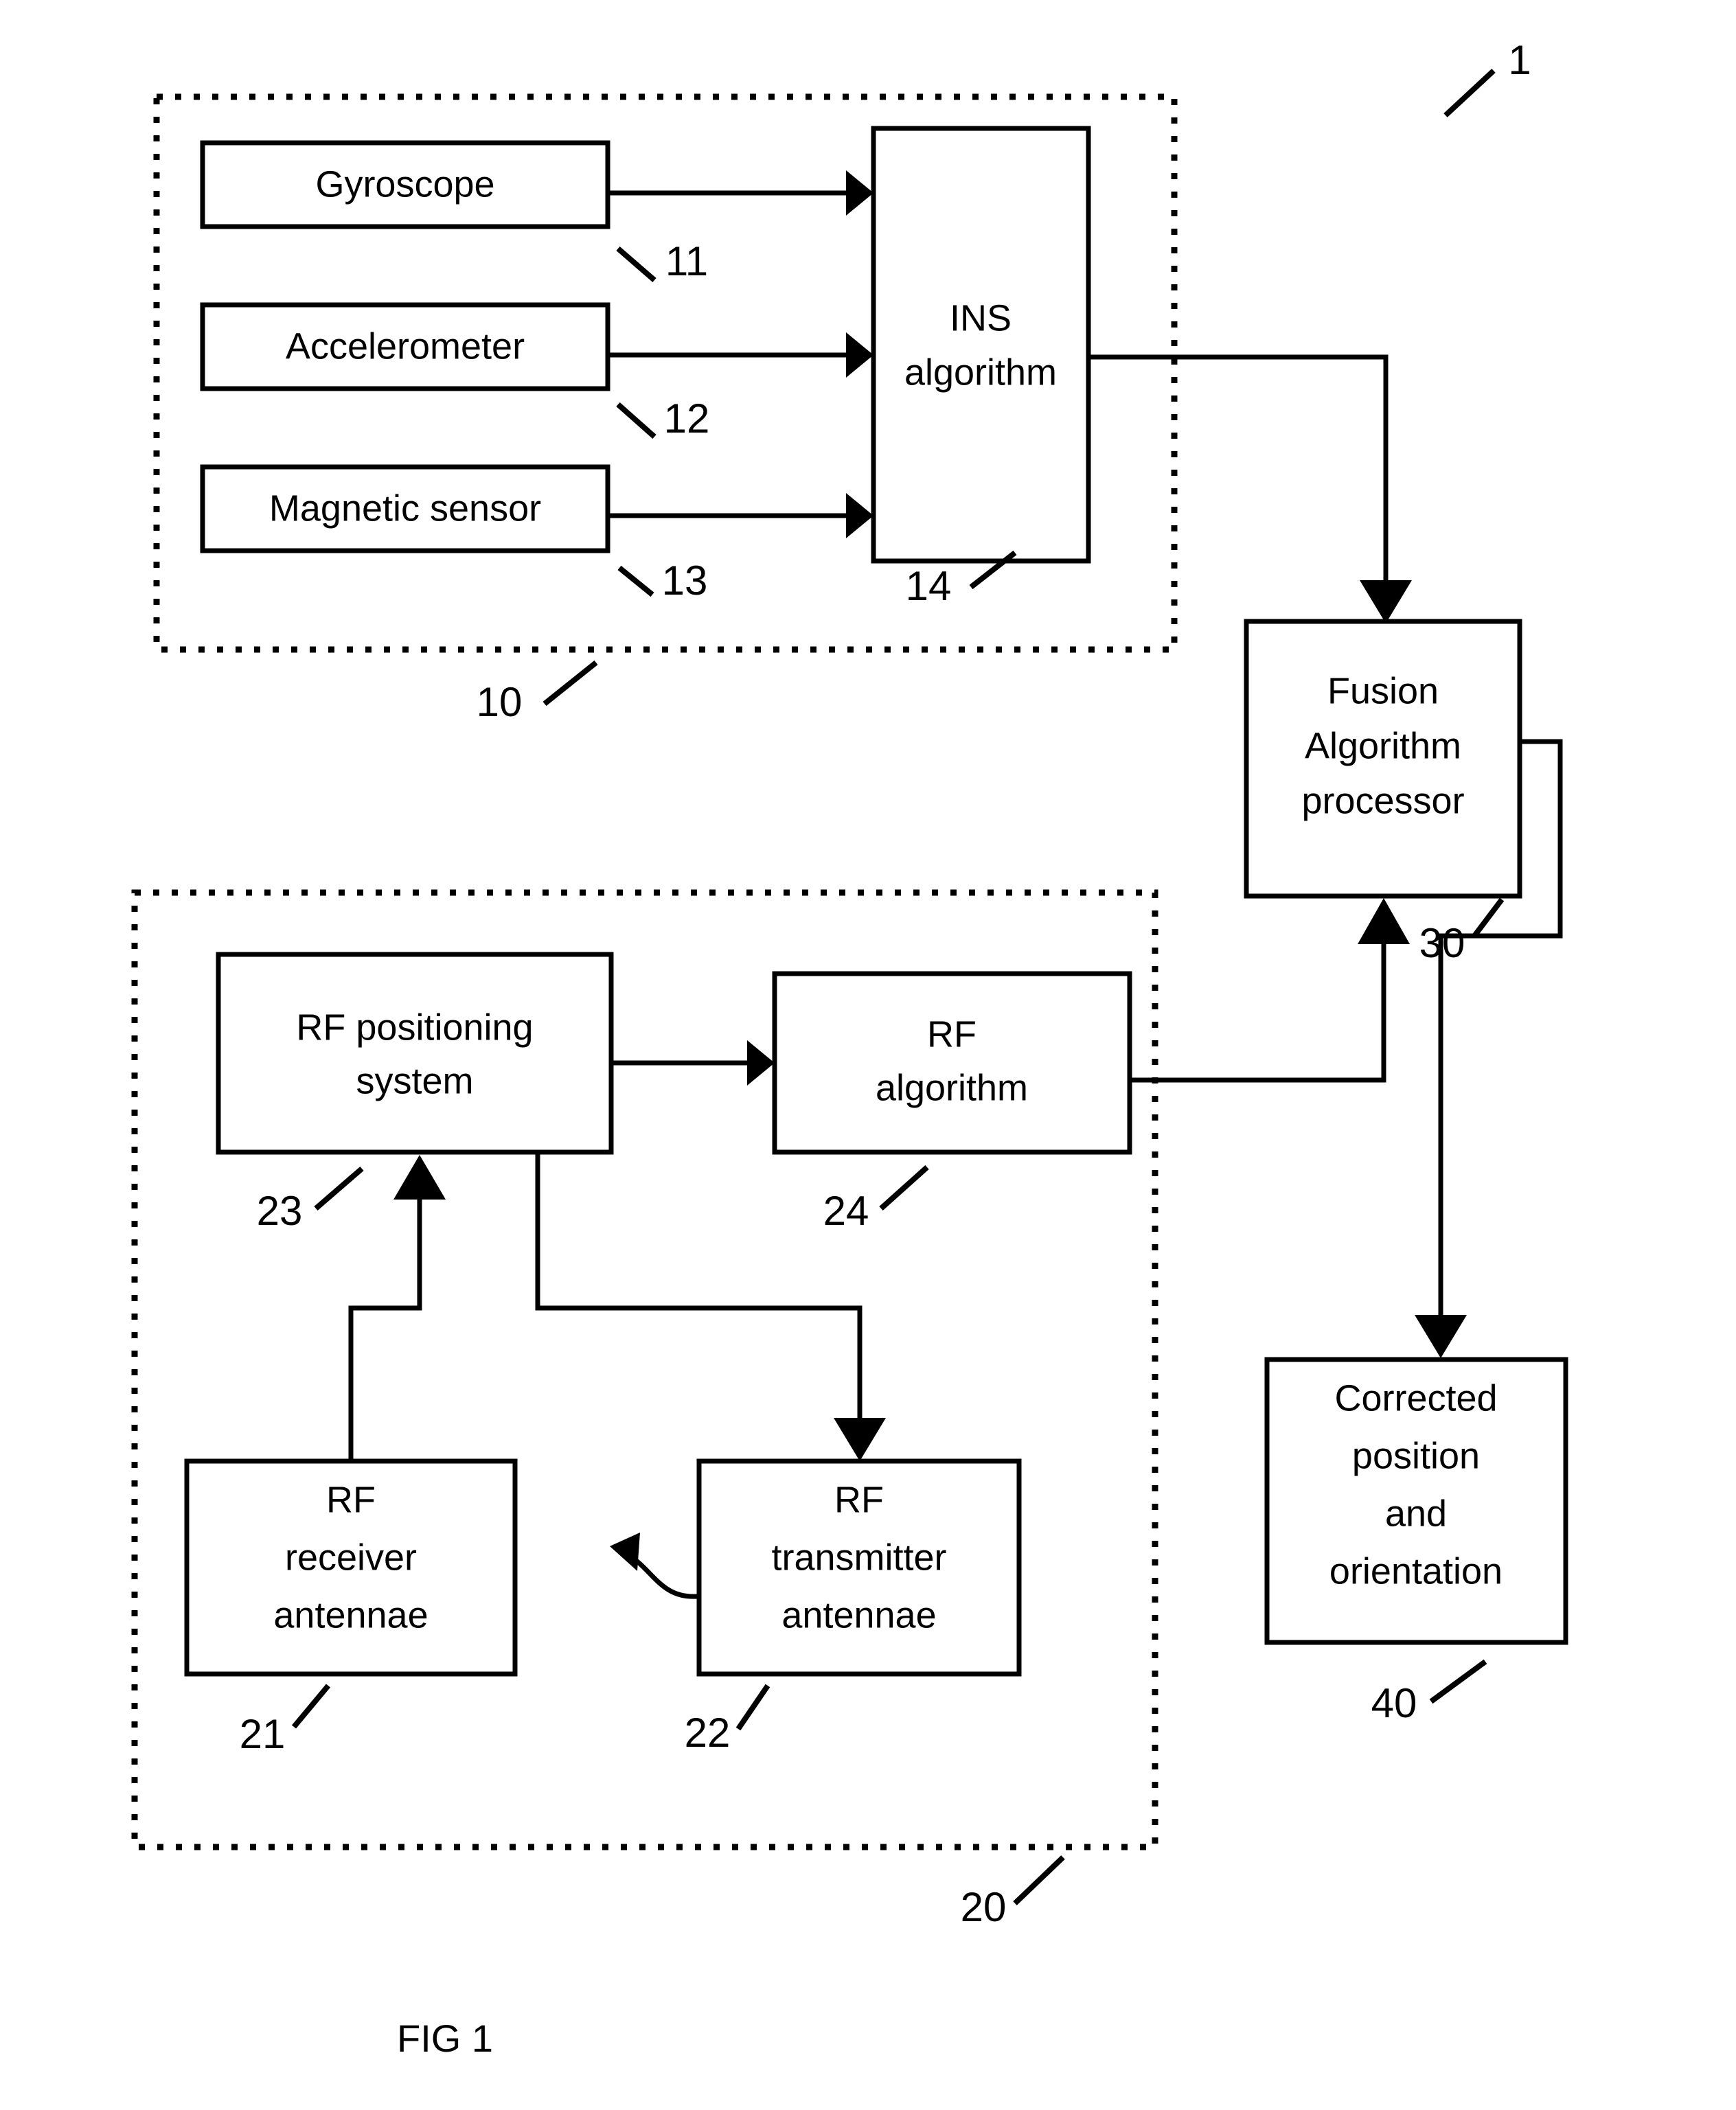 The height and width of the screenshot is (2110, 1736). I want to click on leader-line-rf-receiver-antennae, so click(311, 1706).